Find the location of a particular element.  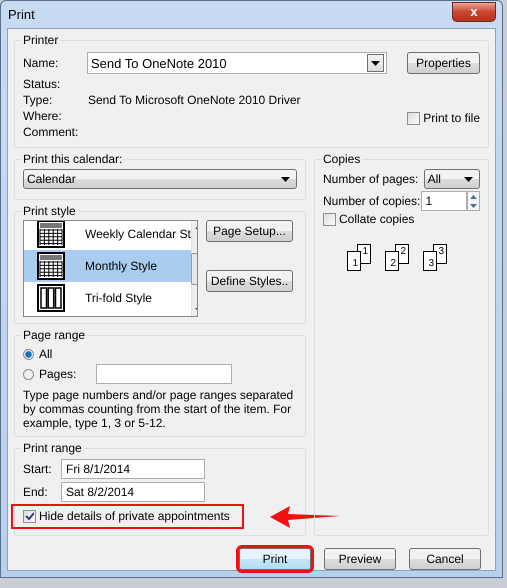

info-label: Comment: is located at coordinates (51, 133).